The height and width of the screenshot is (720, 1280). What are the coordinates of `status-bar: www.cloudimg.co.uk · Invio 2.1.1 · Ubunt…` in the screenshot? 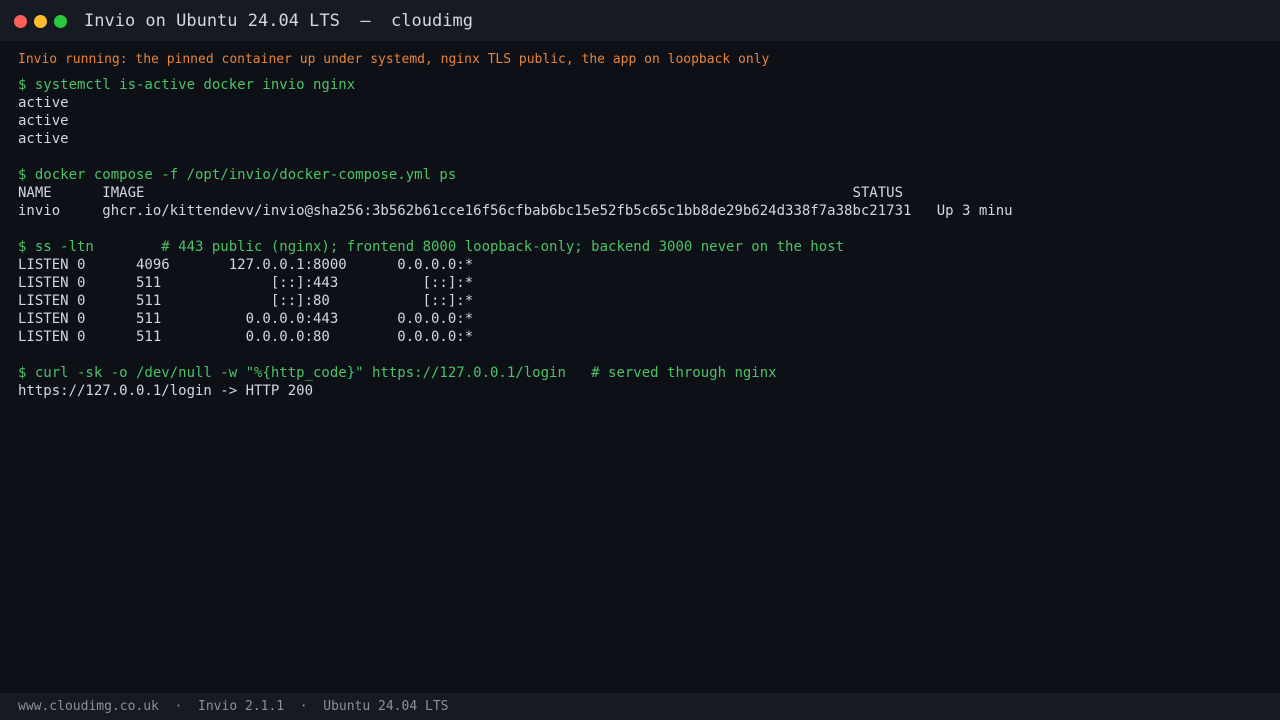 It's located at (640, 706).